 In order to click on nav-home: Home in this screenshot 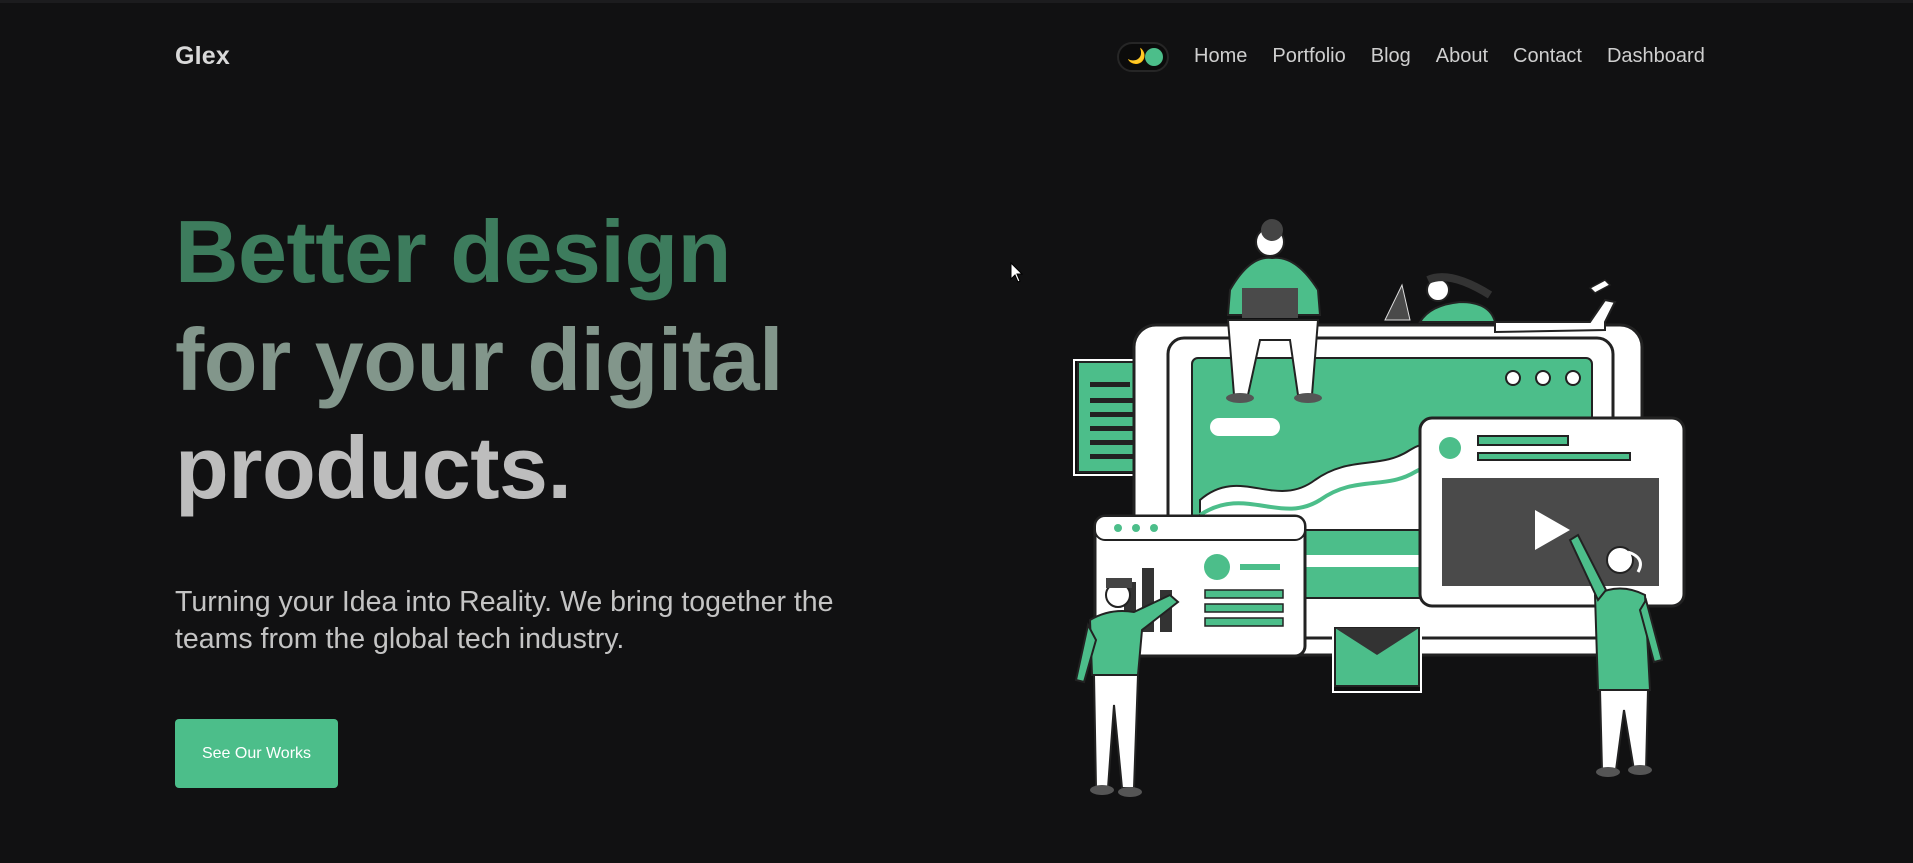, I will do `click(1220, 56)`.